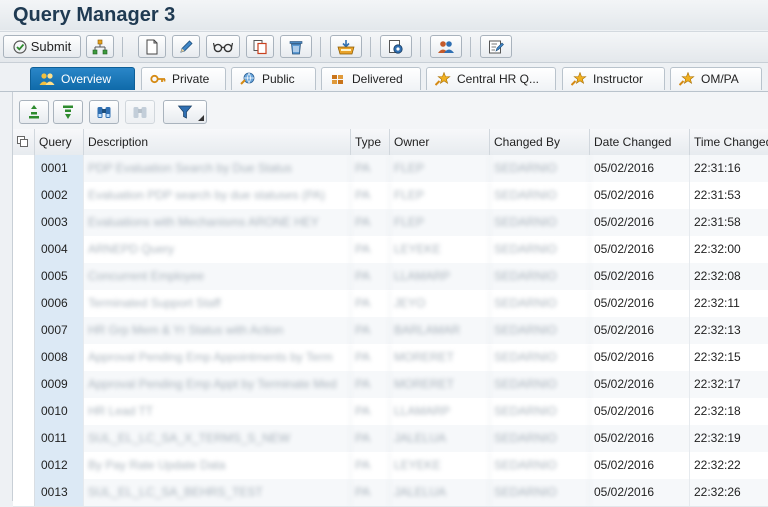  I want to click on submit-label: Submit, so click(51, 46).